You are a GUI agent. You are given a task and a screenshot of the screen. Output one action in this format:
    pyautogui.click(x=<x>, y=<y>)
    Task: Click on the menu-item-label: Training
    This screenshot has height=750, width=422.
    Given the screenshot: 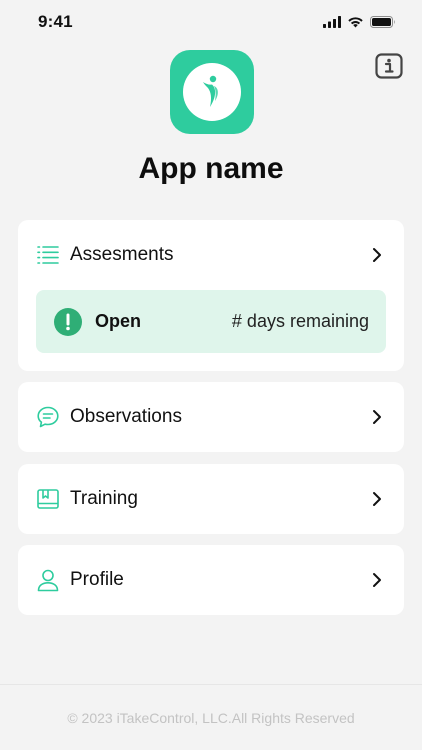 What is the action you would take?
    pyautogui.click(x=104, y=498)
    